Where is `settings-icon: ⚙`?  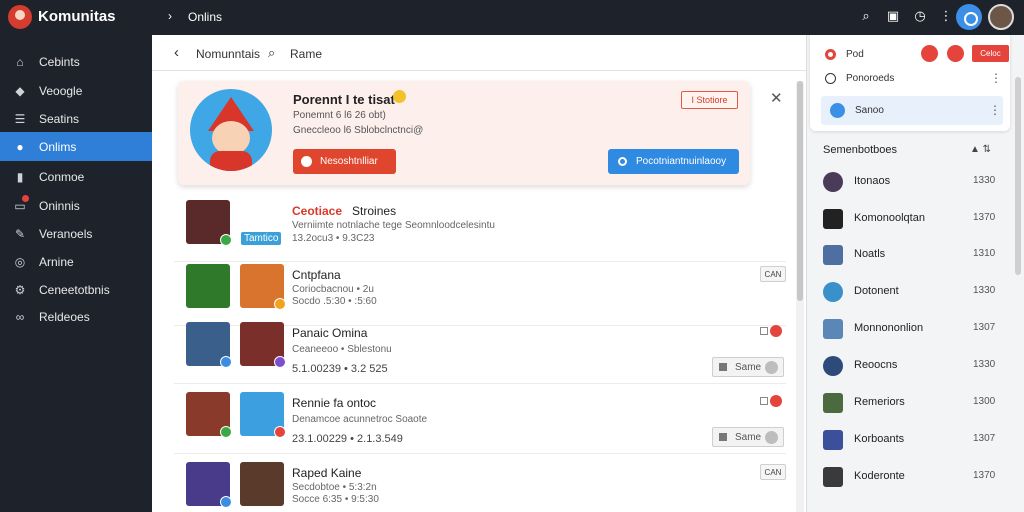
settings-icon: ⚙ is located at coordinates (20, 289).